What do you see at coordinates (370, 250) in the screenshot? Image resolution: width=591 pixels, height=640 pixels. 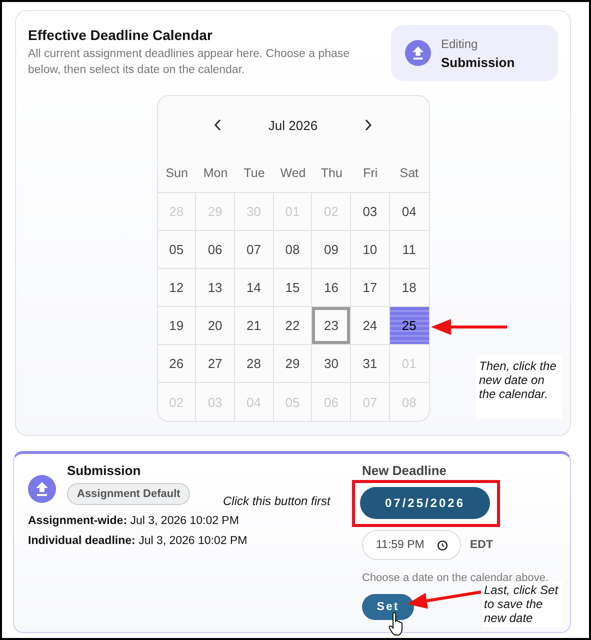 I see `calendar-day: 10` at bounding box center [370, 250].